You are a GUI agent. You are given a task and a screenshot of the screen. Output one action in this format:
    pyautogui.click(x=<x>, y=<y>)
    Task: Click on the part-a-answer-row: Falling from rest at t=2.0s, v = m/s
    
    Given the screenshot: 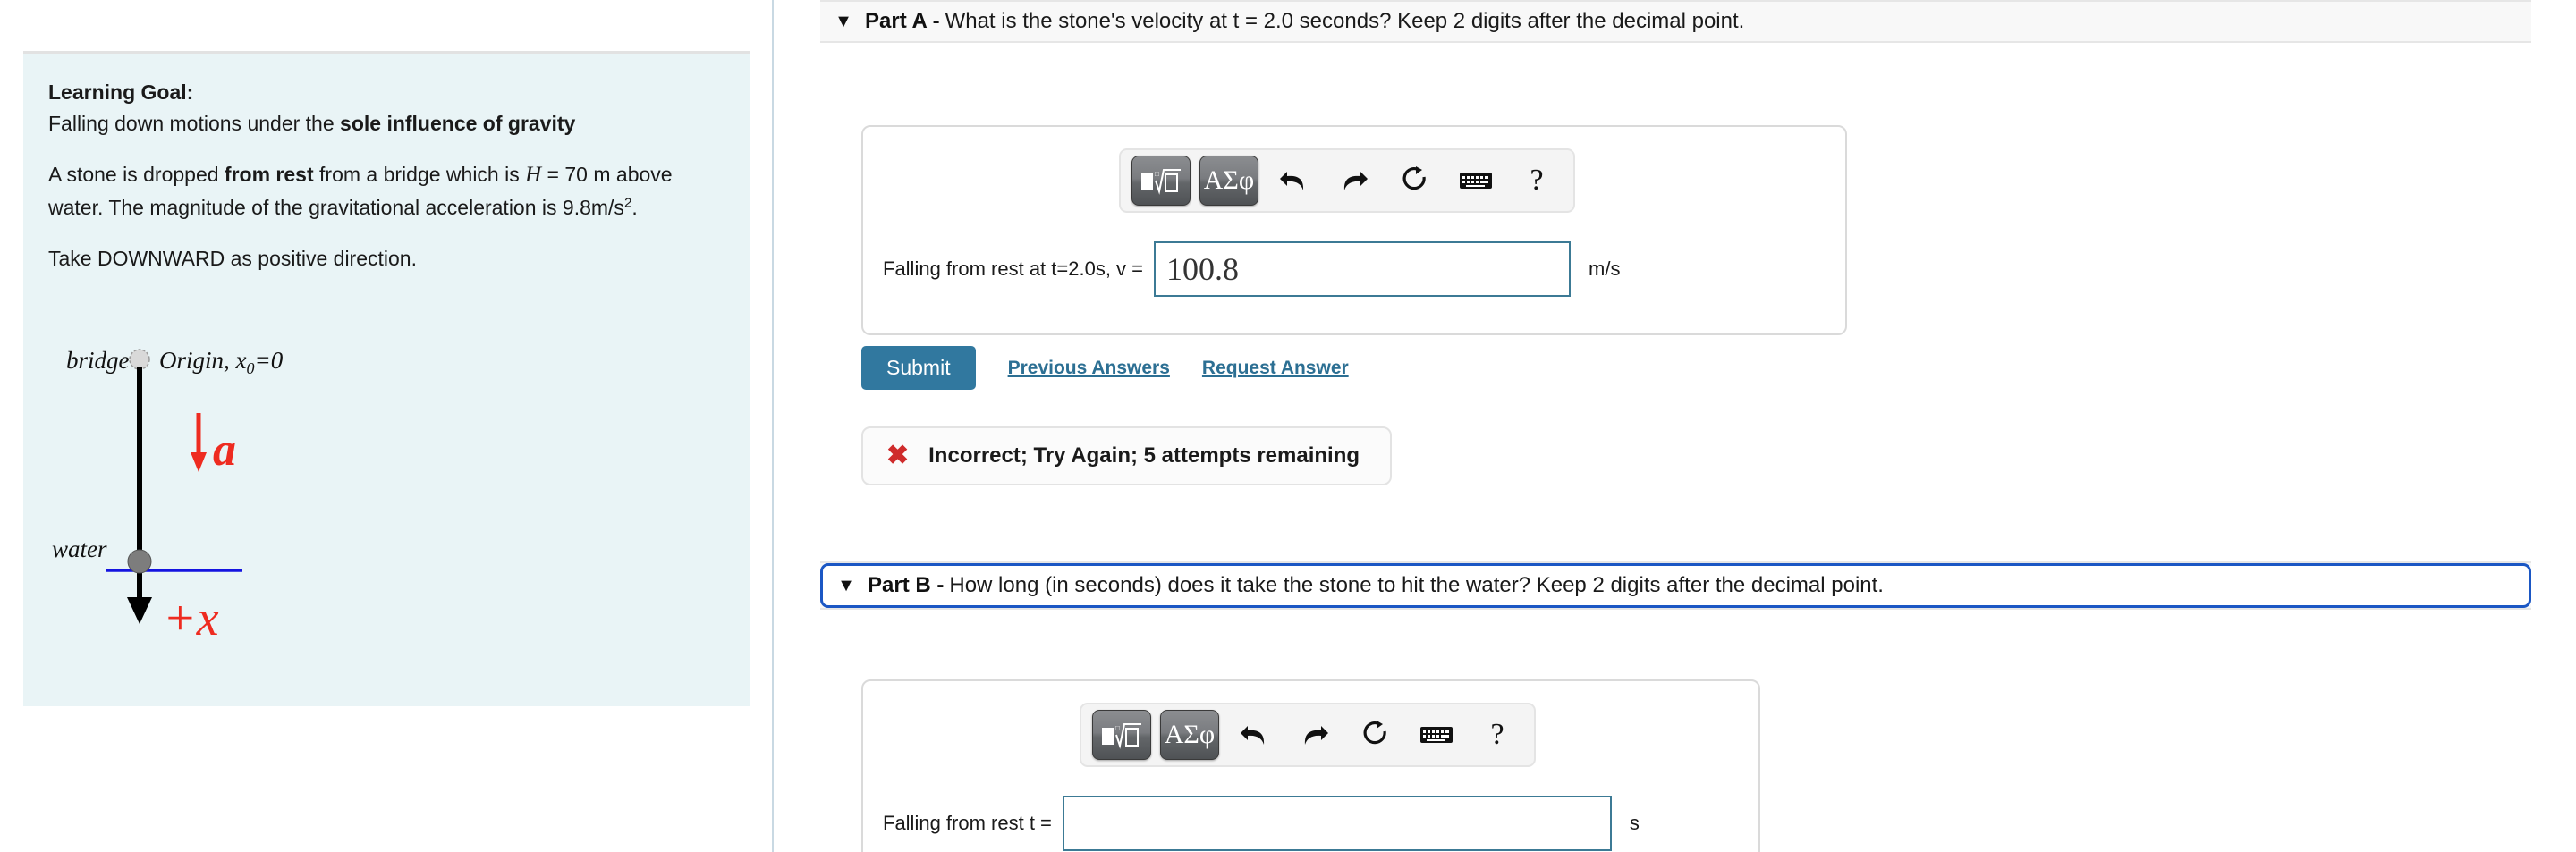 What is the action you would take?
    pyautogui.click(x=1251, y=269)
    